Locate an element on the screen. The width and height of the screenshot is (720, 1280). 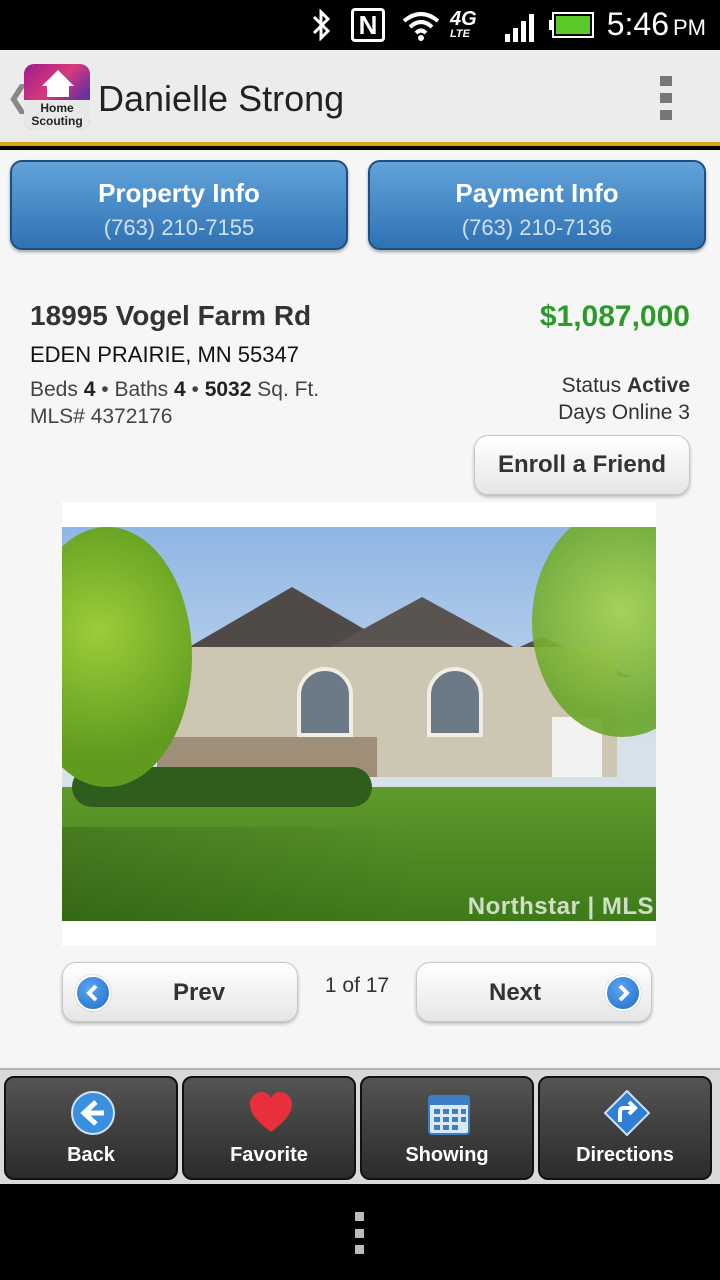
system-menu-icon is located at coordinates (360, 1233).